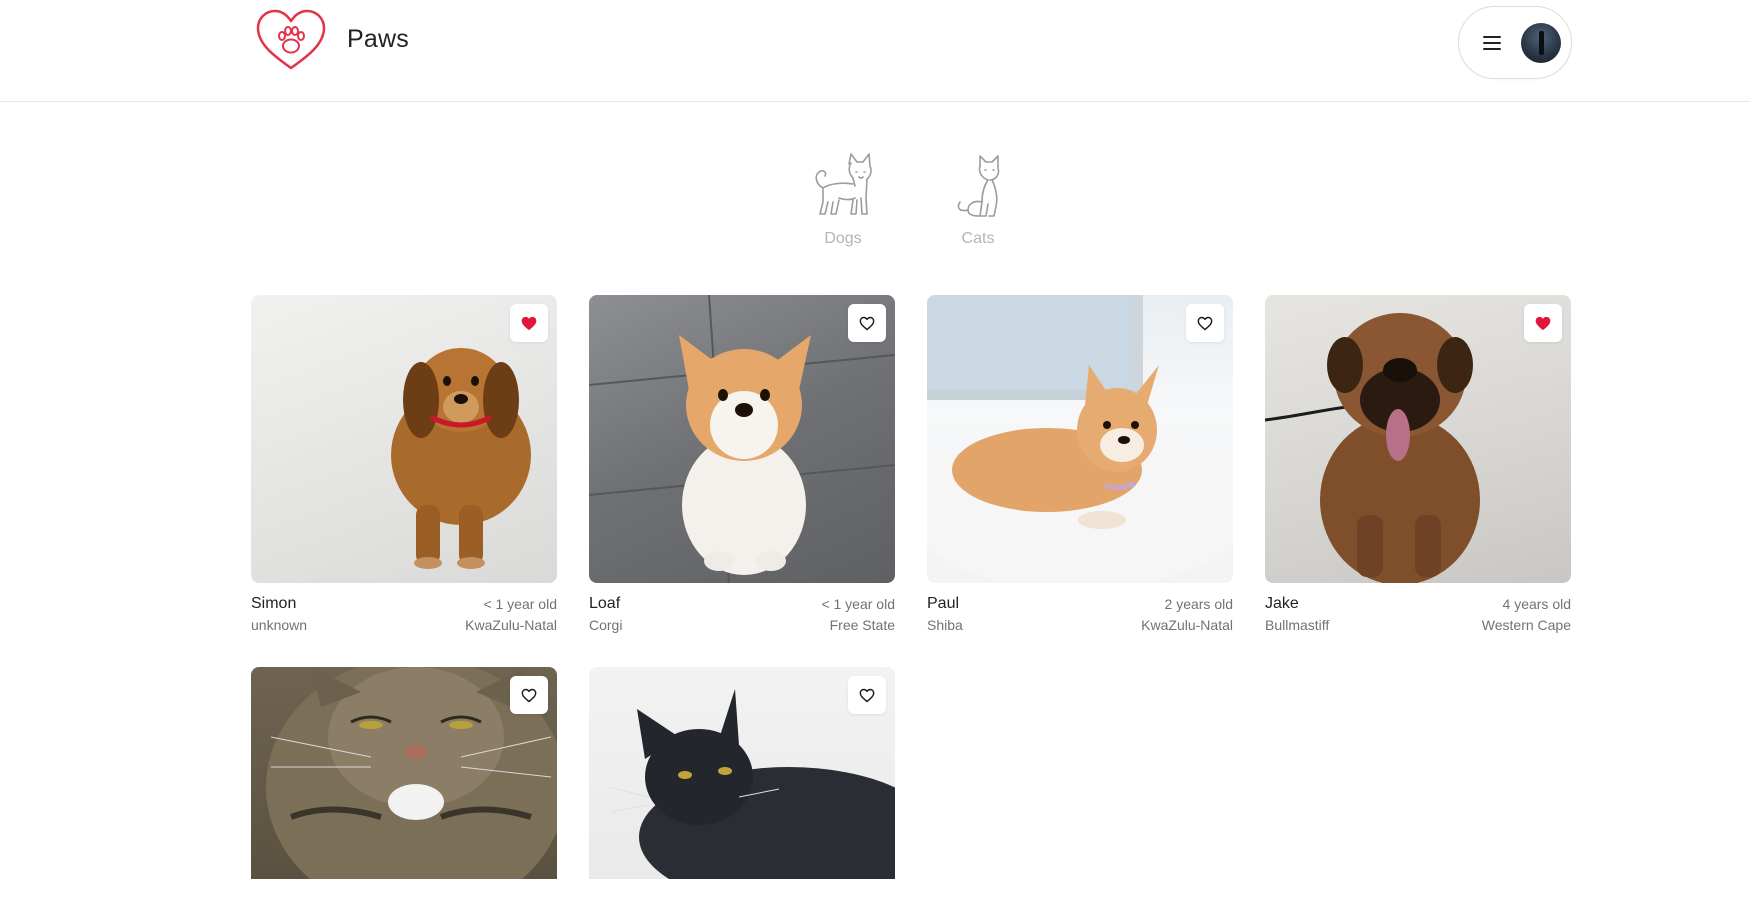  I want to click on pet-card-paul: Paul 2 years old Shiba KwaZulu-Natal, so click(1080, 467).